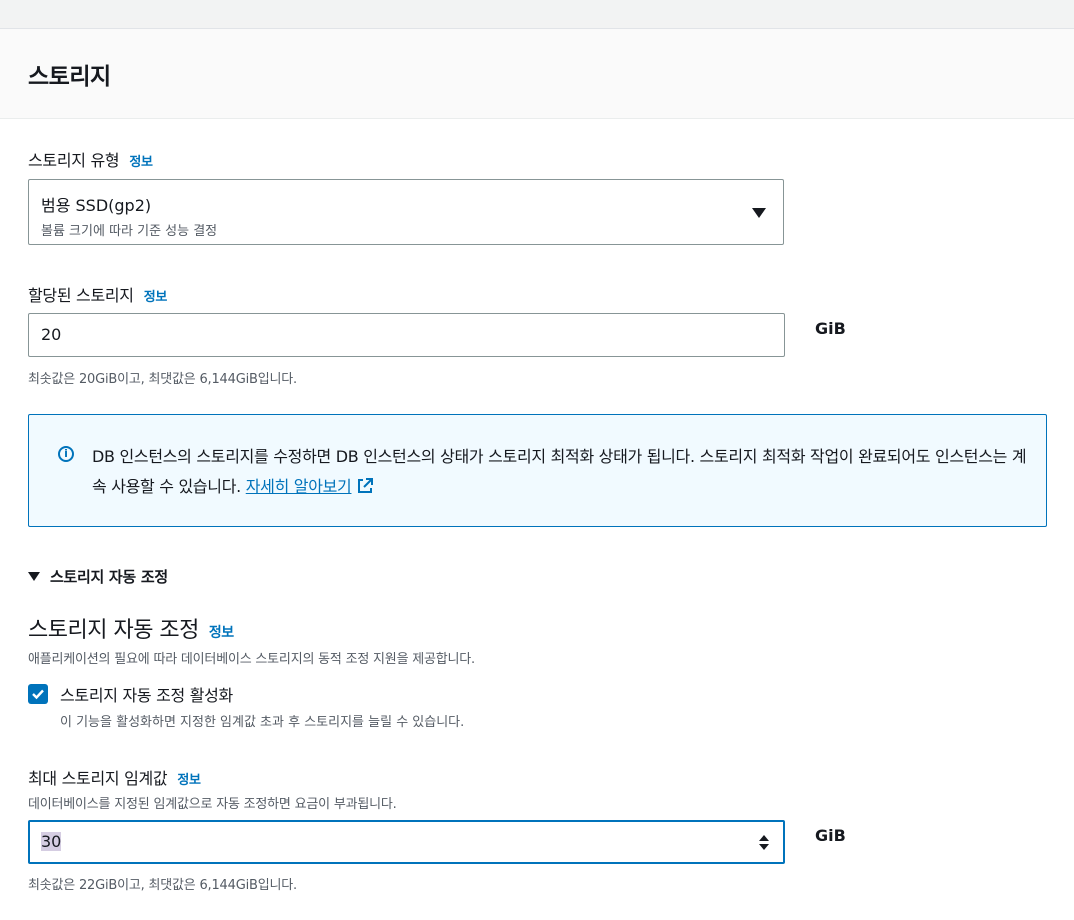  I want to click on stepper-up-icon, so click(764, 838).